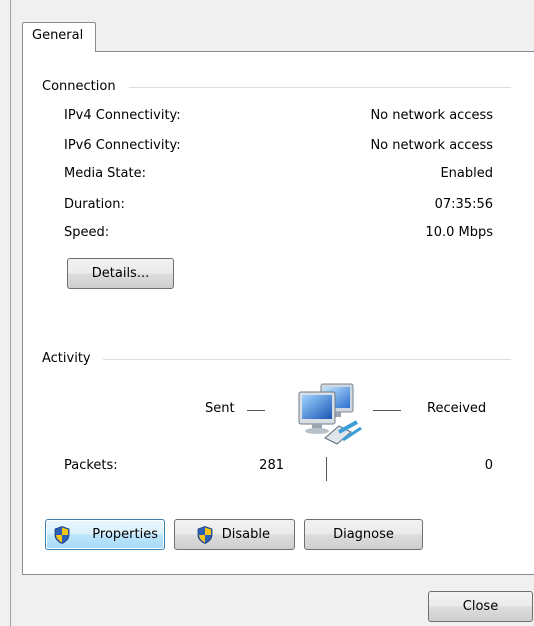  I want to click on duration-label: Duration:, so click(94, 204).